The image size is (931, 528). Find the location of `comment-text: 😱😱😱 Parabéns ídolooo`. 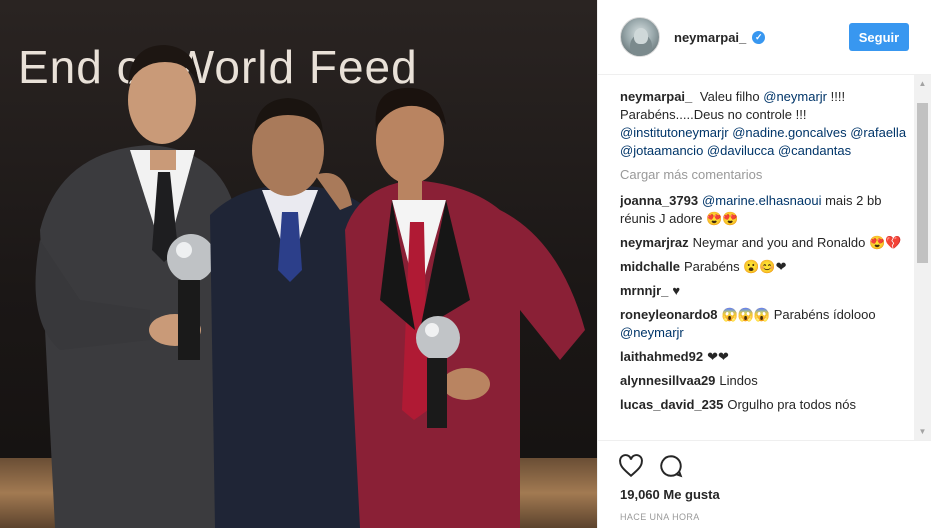

comment-text: 😱😱😱 Parabéns ídolooo is located at coordinates (798, 314).